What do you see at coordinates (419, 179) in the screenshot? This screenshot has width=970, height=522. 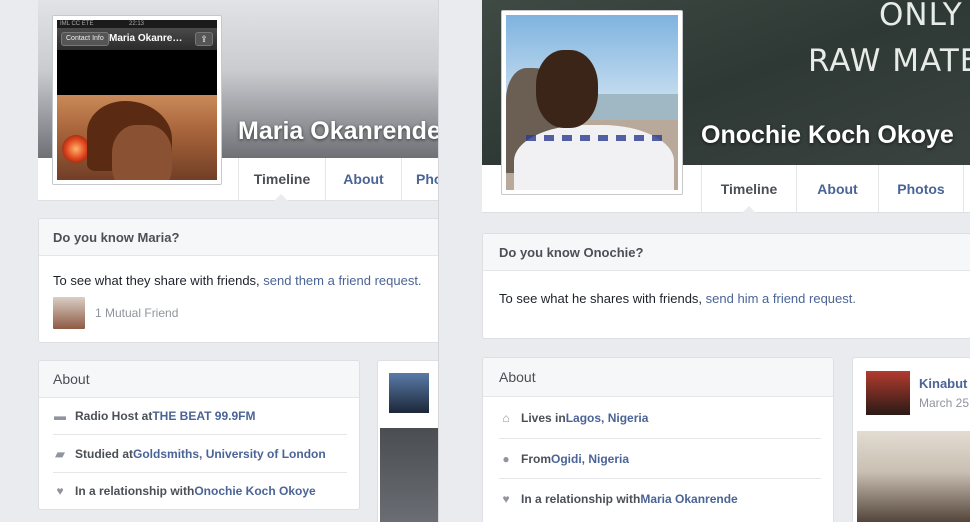 I see `tab-photos: Pho` at bounding box center [419, 179].